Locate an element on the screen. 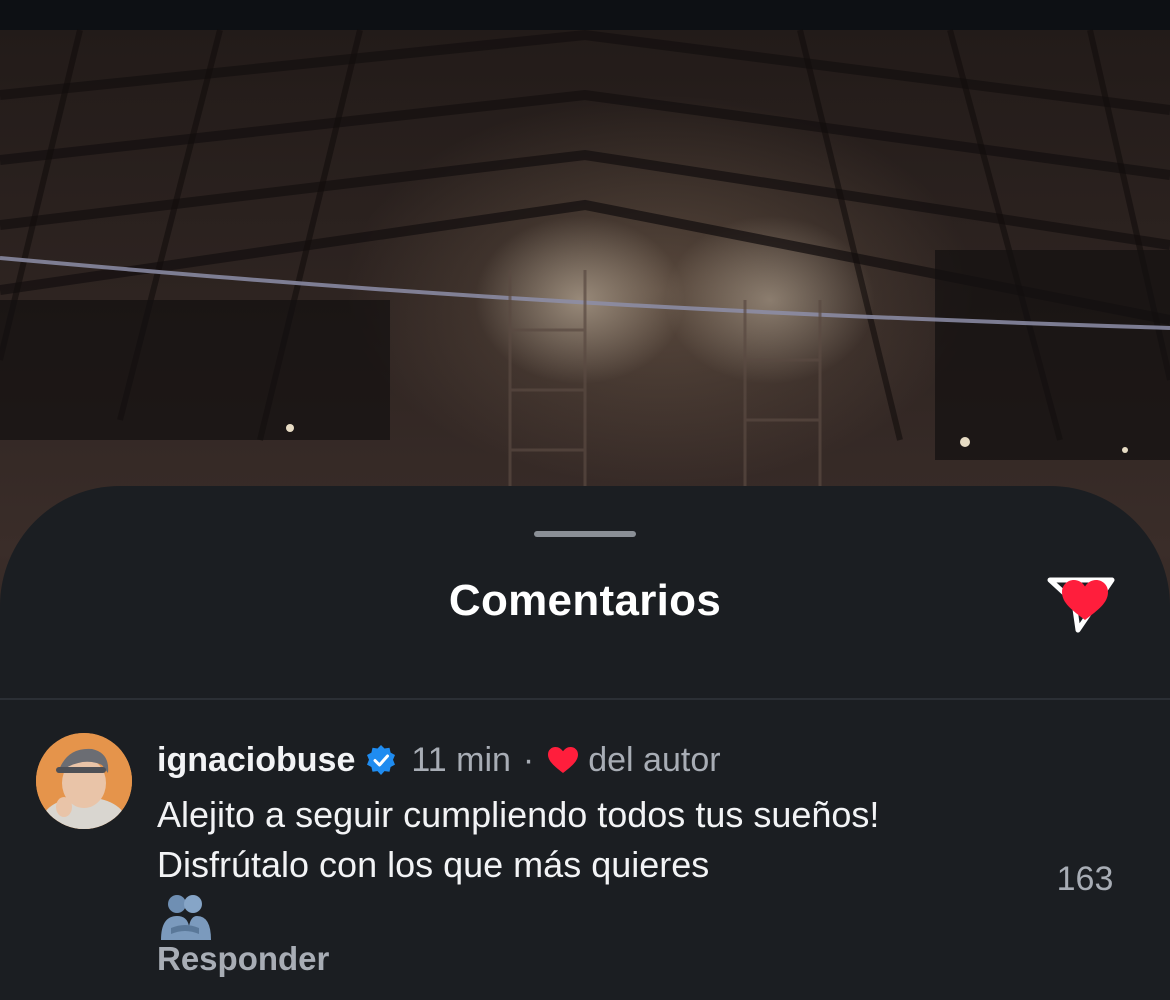 This screenshot has width=1170, height=1000. author-liked-heart-icon is located at coordinates (563, 760).